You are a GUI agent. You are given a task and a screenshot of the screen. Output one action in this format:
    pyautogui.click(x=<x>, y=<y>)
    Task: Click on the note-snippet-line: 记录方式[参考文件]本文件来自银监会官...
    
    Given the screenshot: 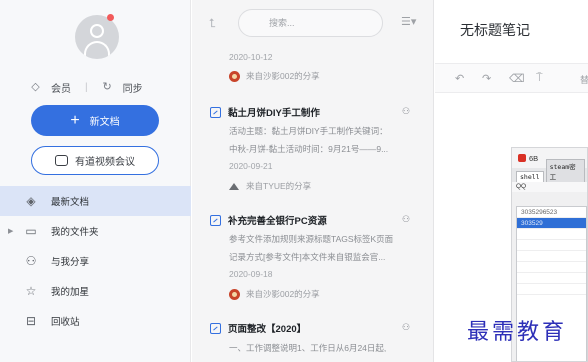 What is the action you would take?
    pyautogui.click(x=307, y=257)
    